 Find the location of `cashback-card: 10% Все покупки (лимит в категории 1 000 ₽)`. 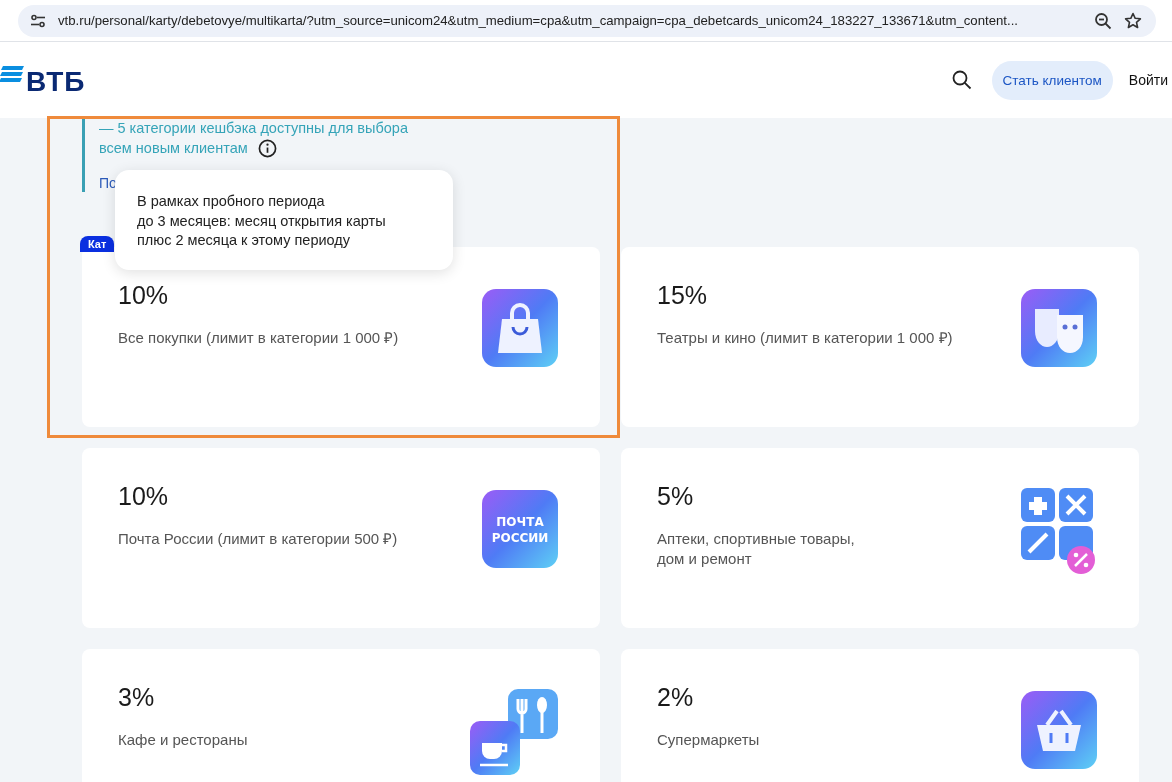

cashback-card: 10% Все покупки (лимит в категории 1 000 ₽) is located at coordinates (341, 337).